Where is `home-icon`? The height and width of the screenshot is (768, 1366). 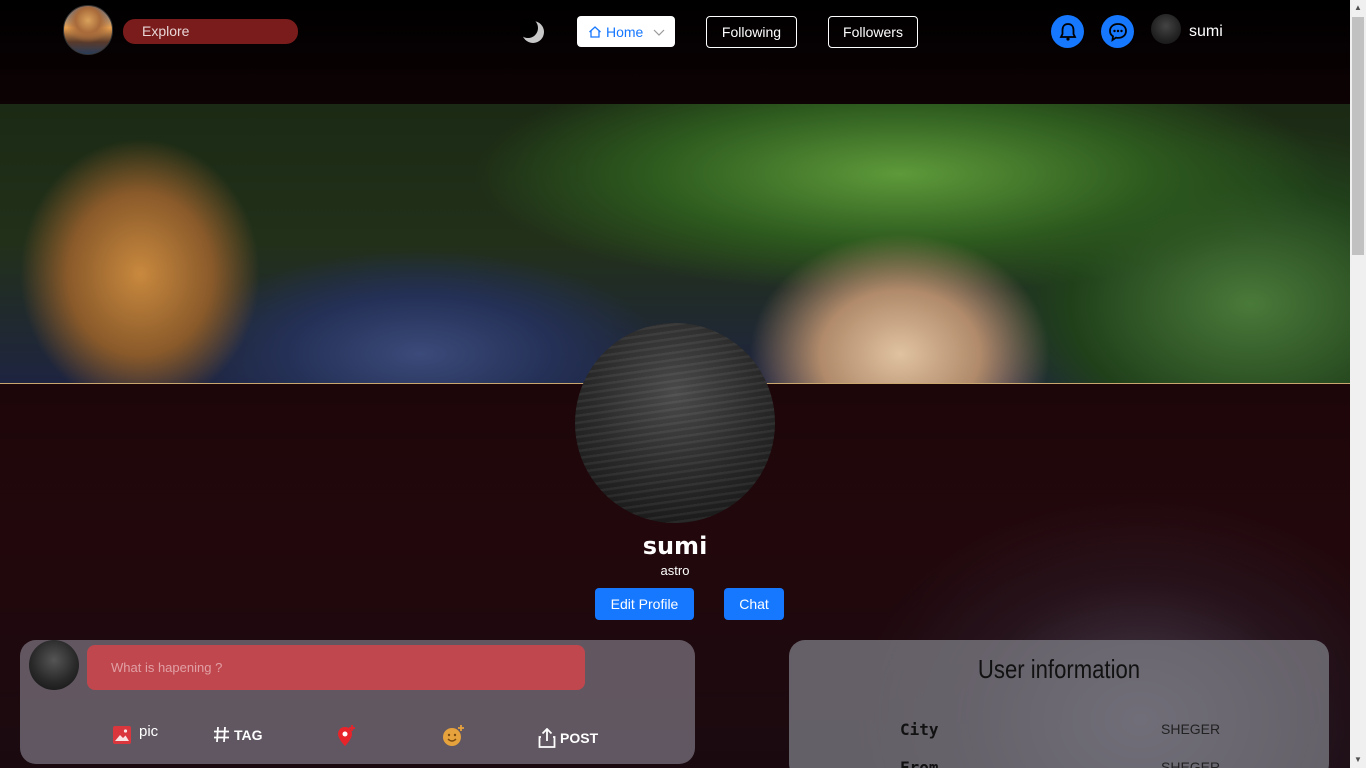
home-icon is located at coordinates (595, 31).